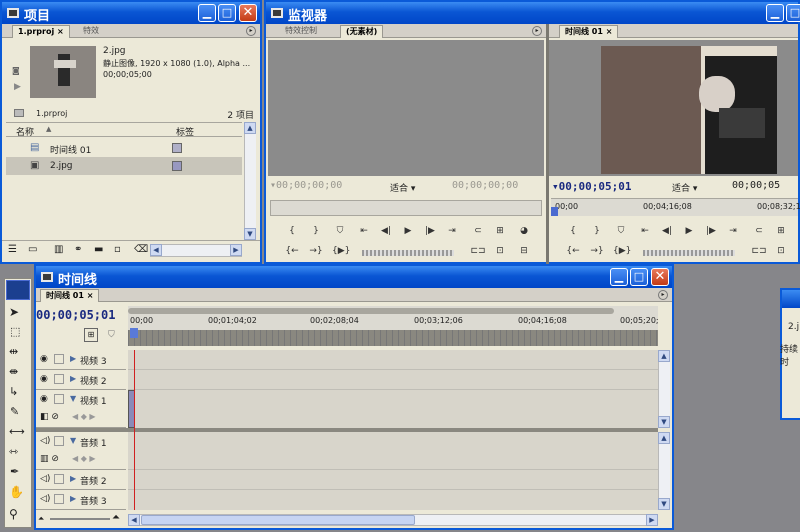 The image size is (800, 532). Describe the element at coordinates (81, 380) in the screenshot. I see `track-header: ◉ ▶ 视频 2` at that location.